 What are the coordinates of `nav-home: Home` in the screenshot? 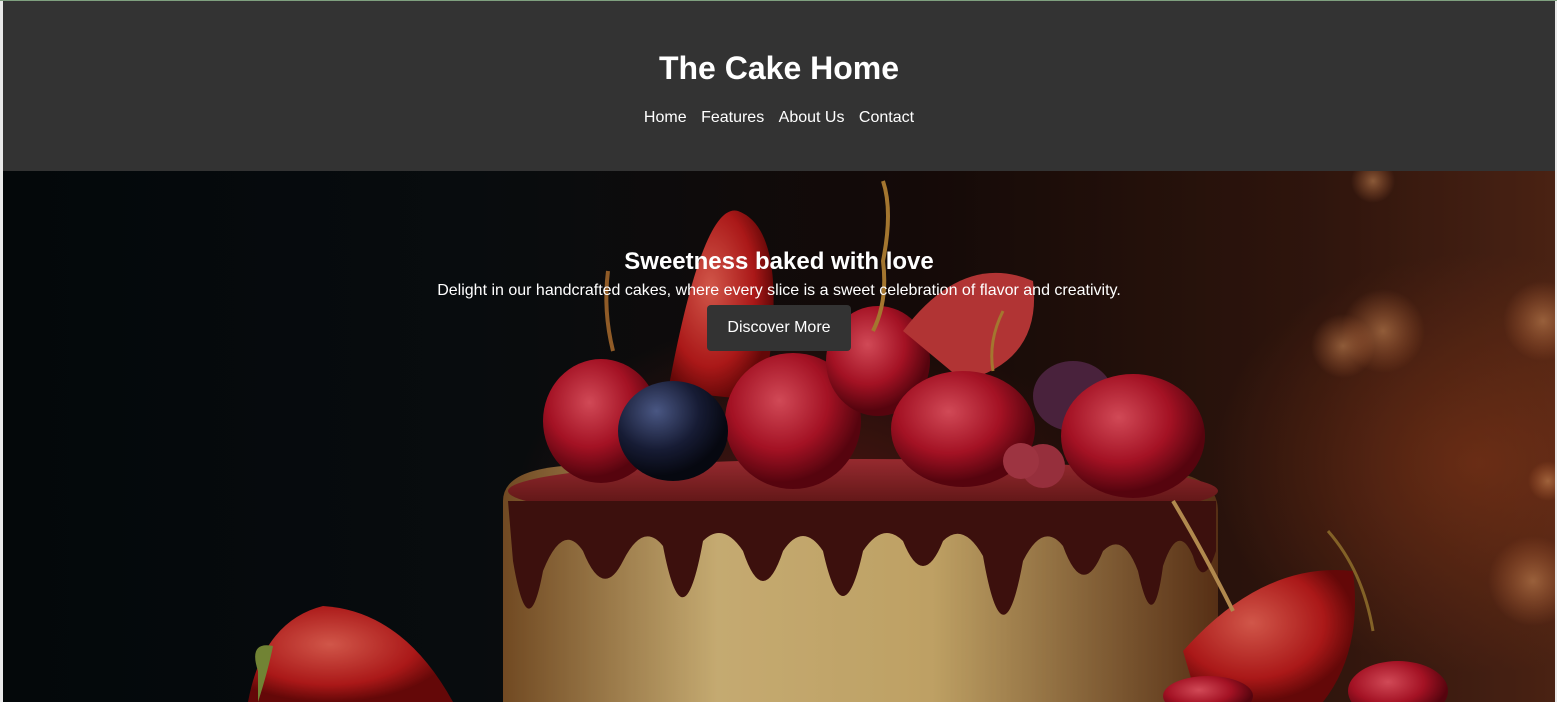 It's located at (665, 117).